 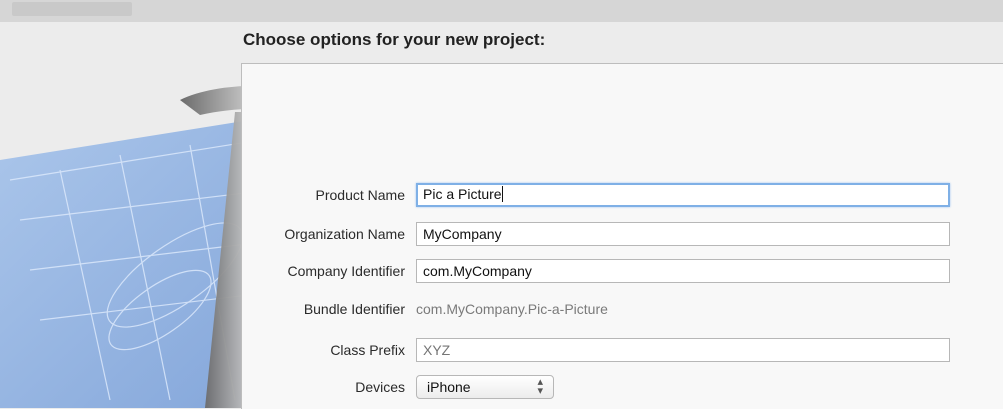 I want to click on class-prefix-input, so click(x=683, y=350).